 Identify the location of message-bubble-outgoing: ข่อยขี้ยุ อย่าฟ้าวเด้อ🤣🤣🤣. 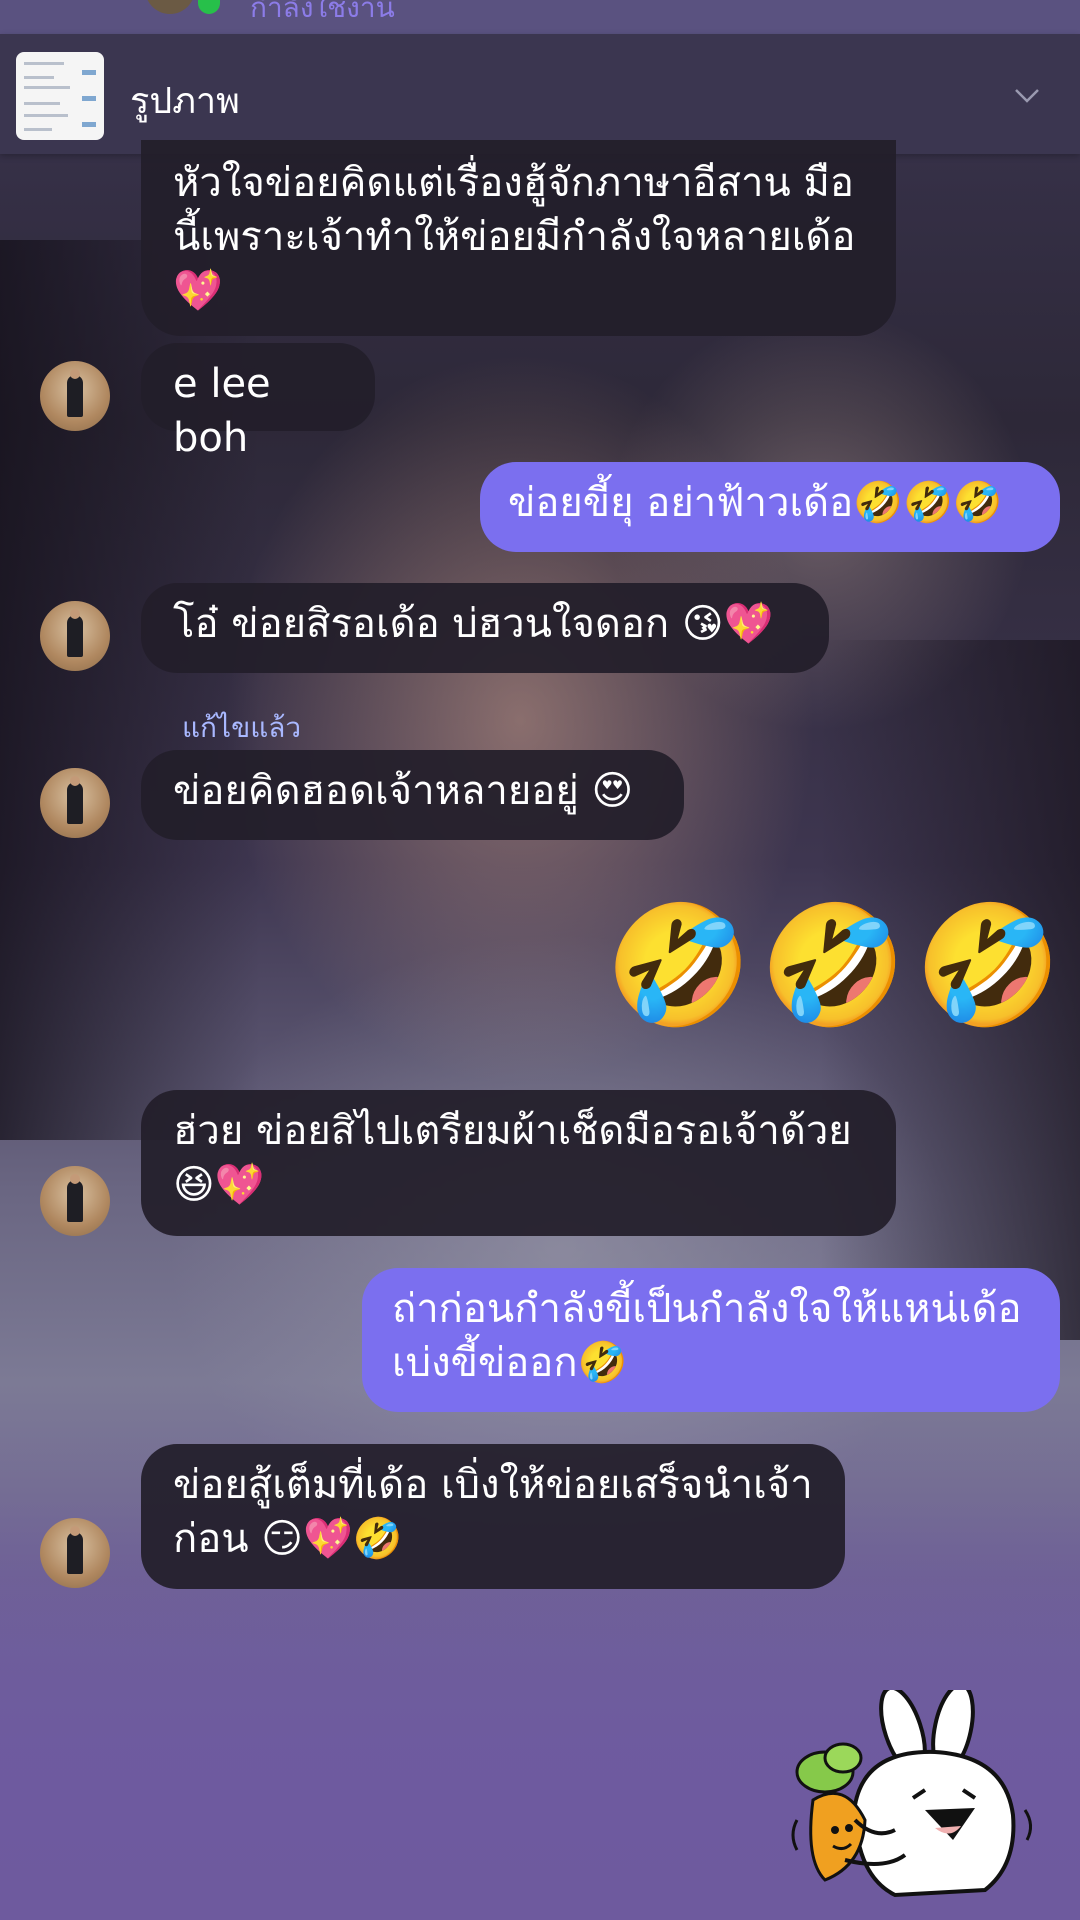
(770, 507).